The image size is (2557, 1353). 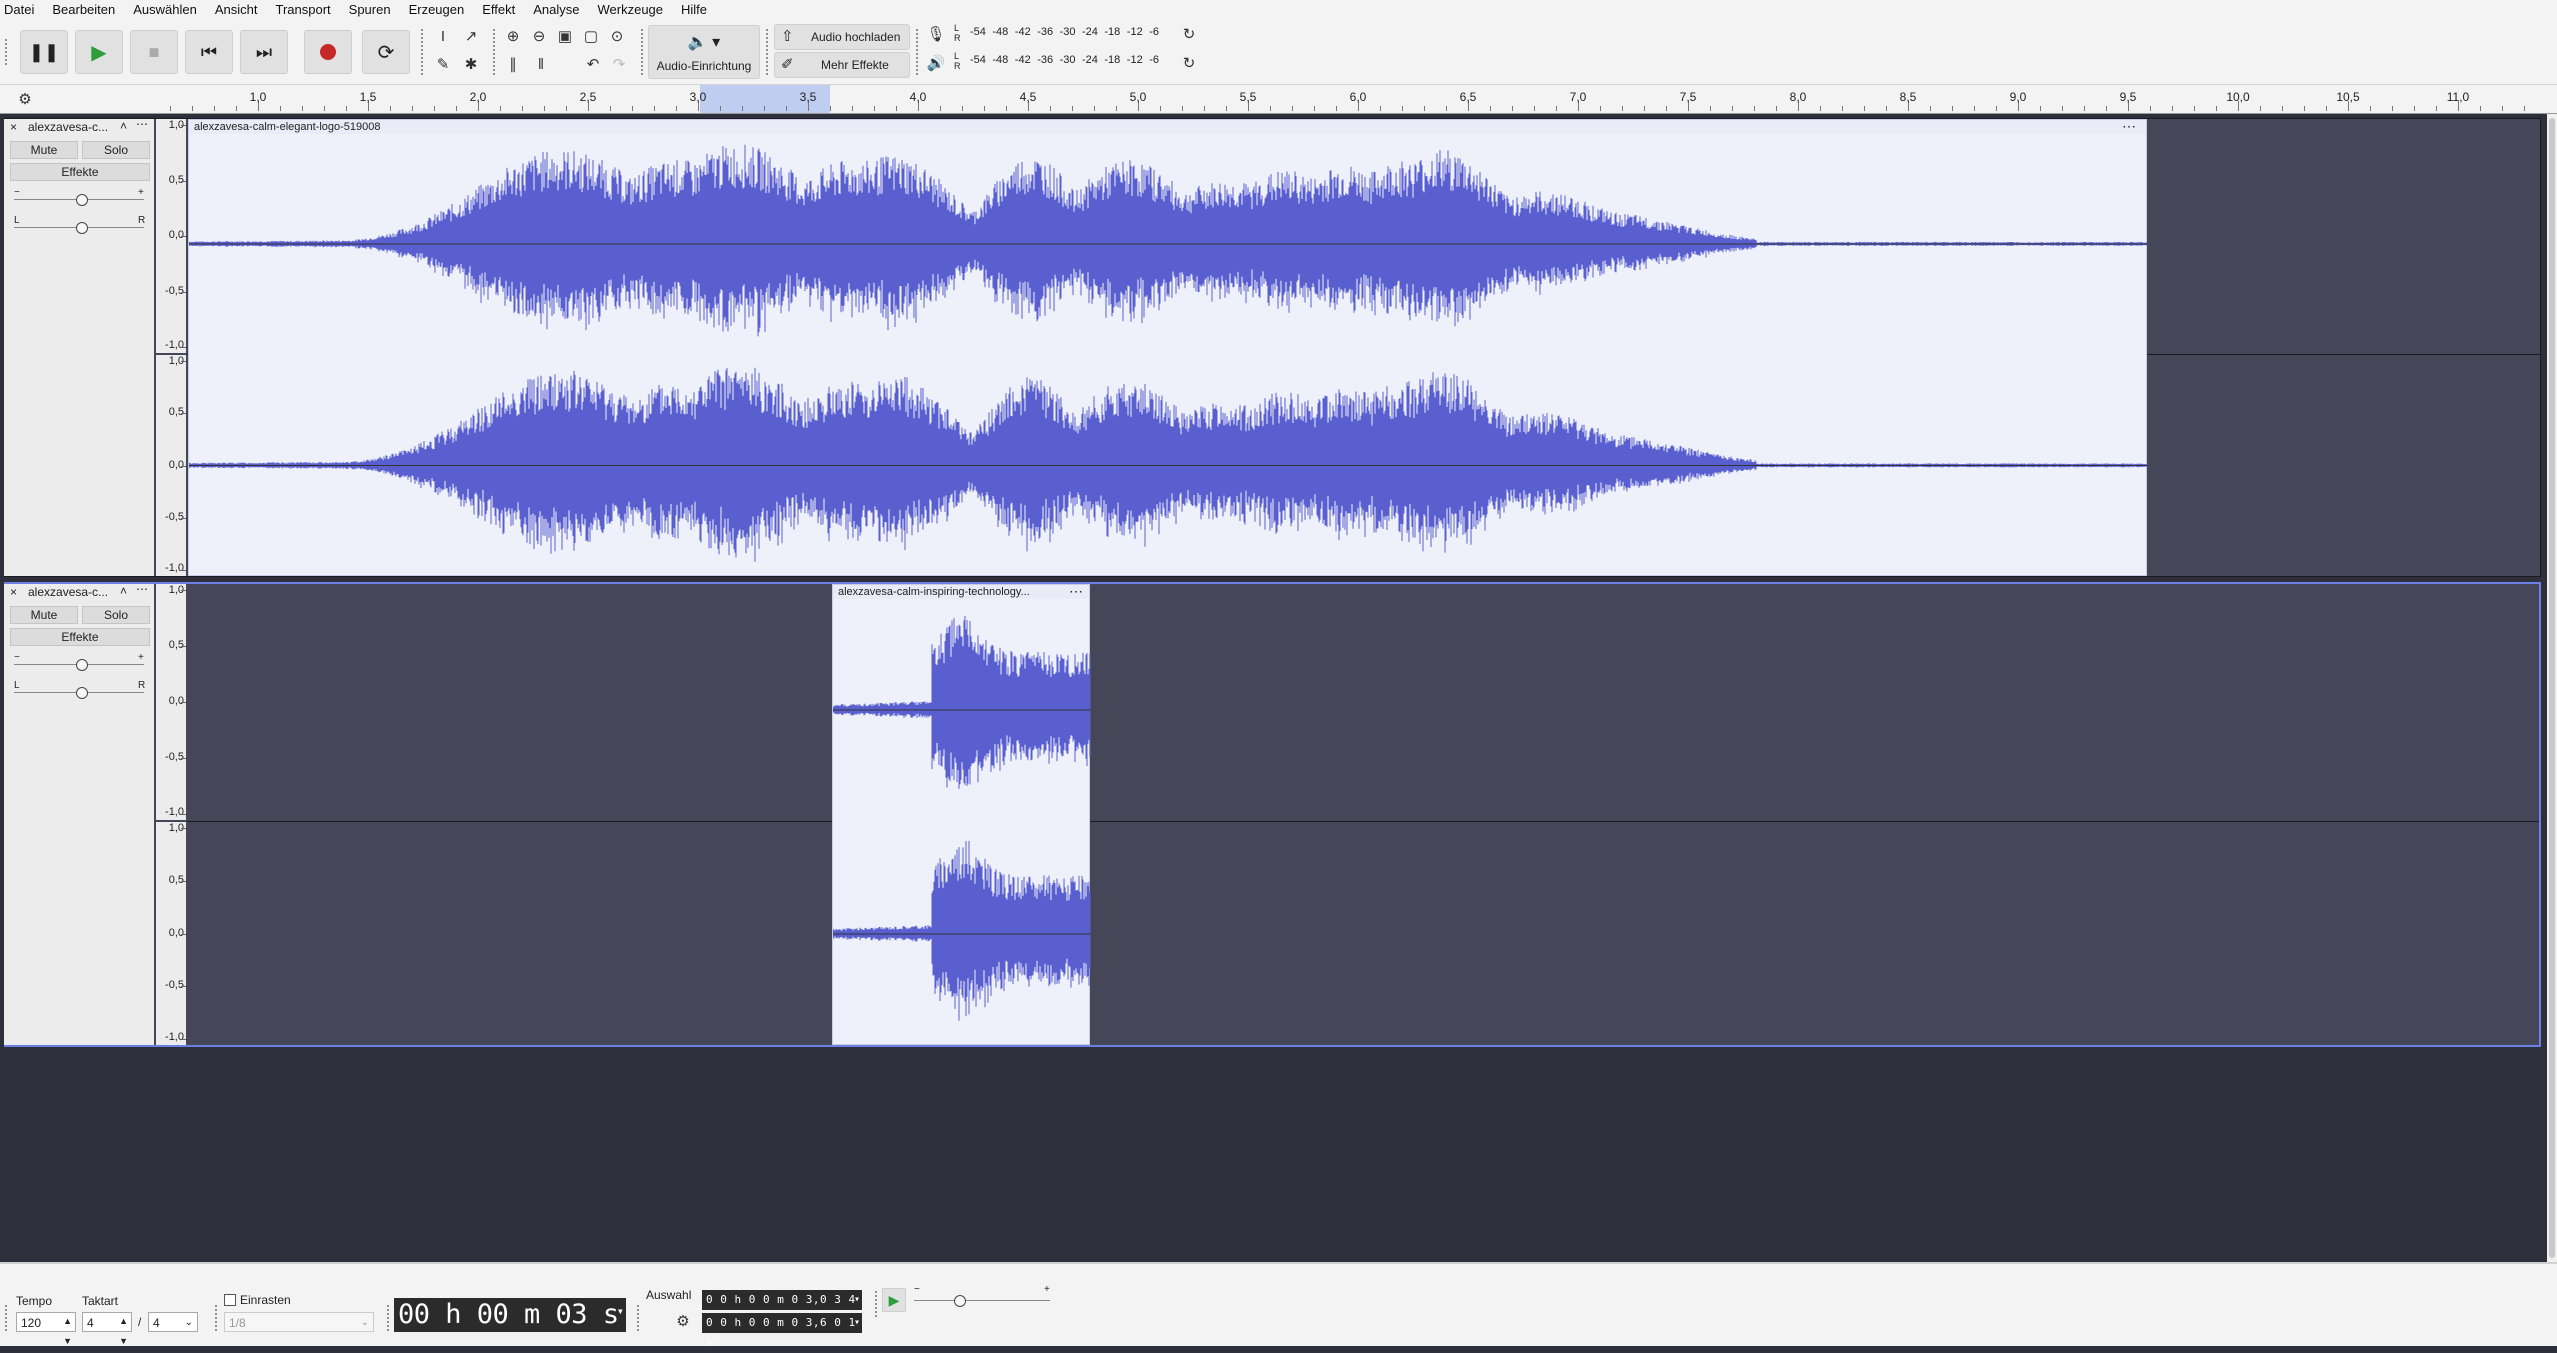 I want to click on skip-to-end-button: ⏭, so click(x=264, y=52).